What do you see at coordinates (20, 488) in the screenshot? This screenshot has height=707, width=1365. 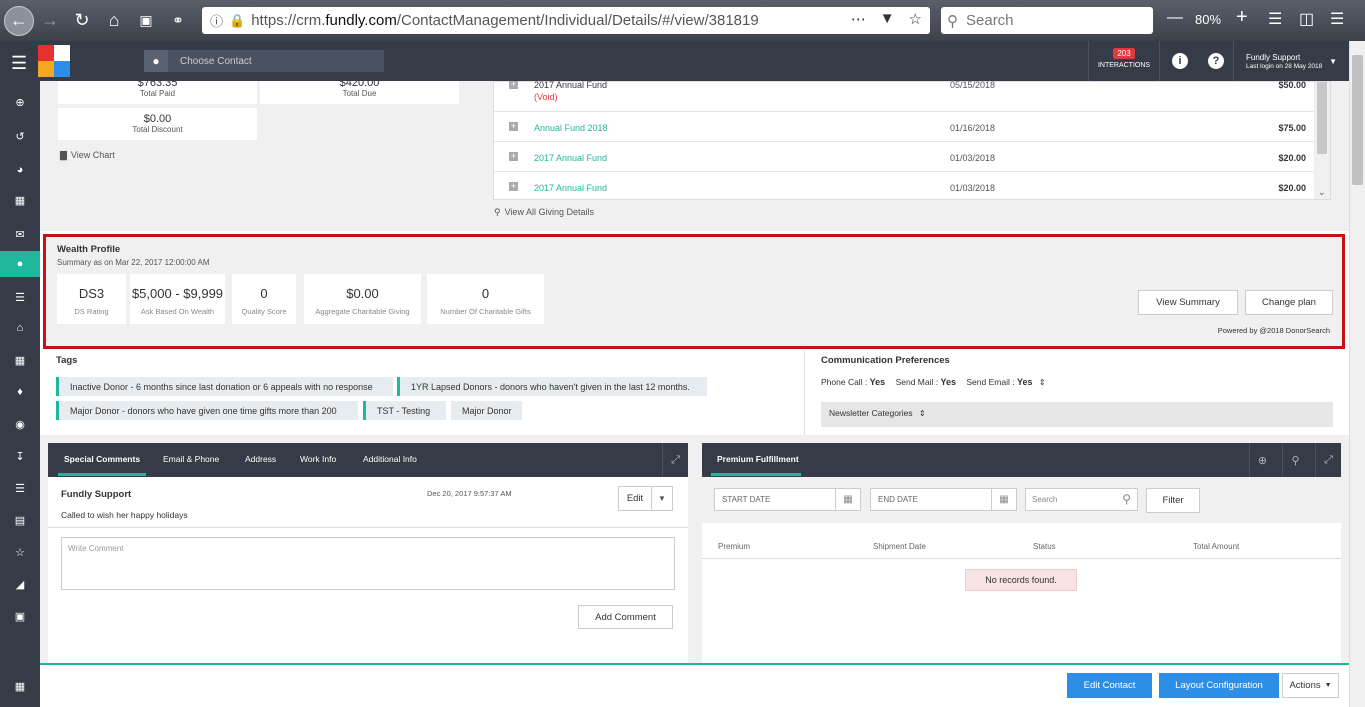 I see `restaurant-icon: ☰` at bounding box center [20, 488].